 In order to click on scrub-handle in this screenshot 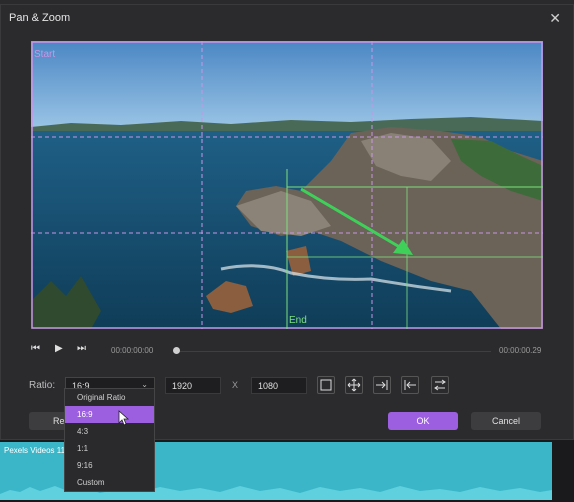, I will do `click(176, 350)`.